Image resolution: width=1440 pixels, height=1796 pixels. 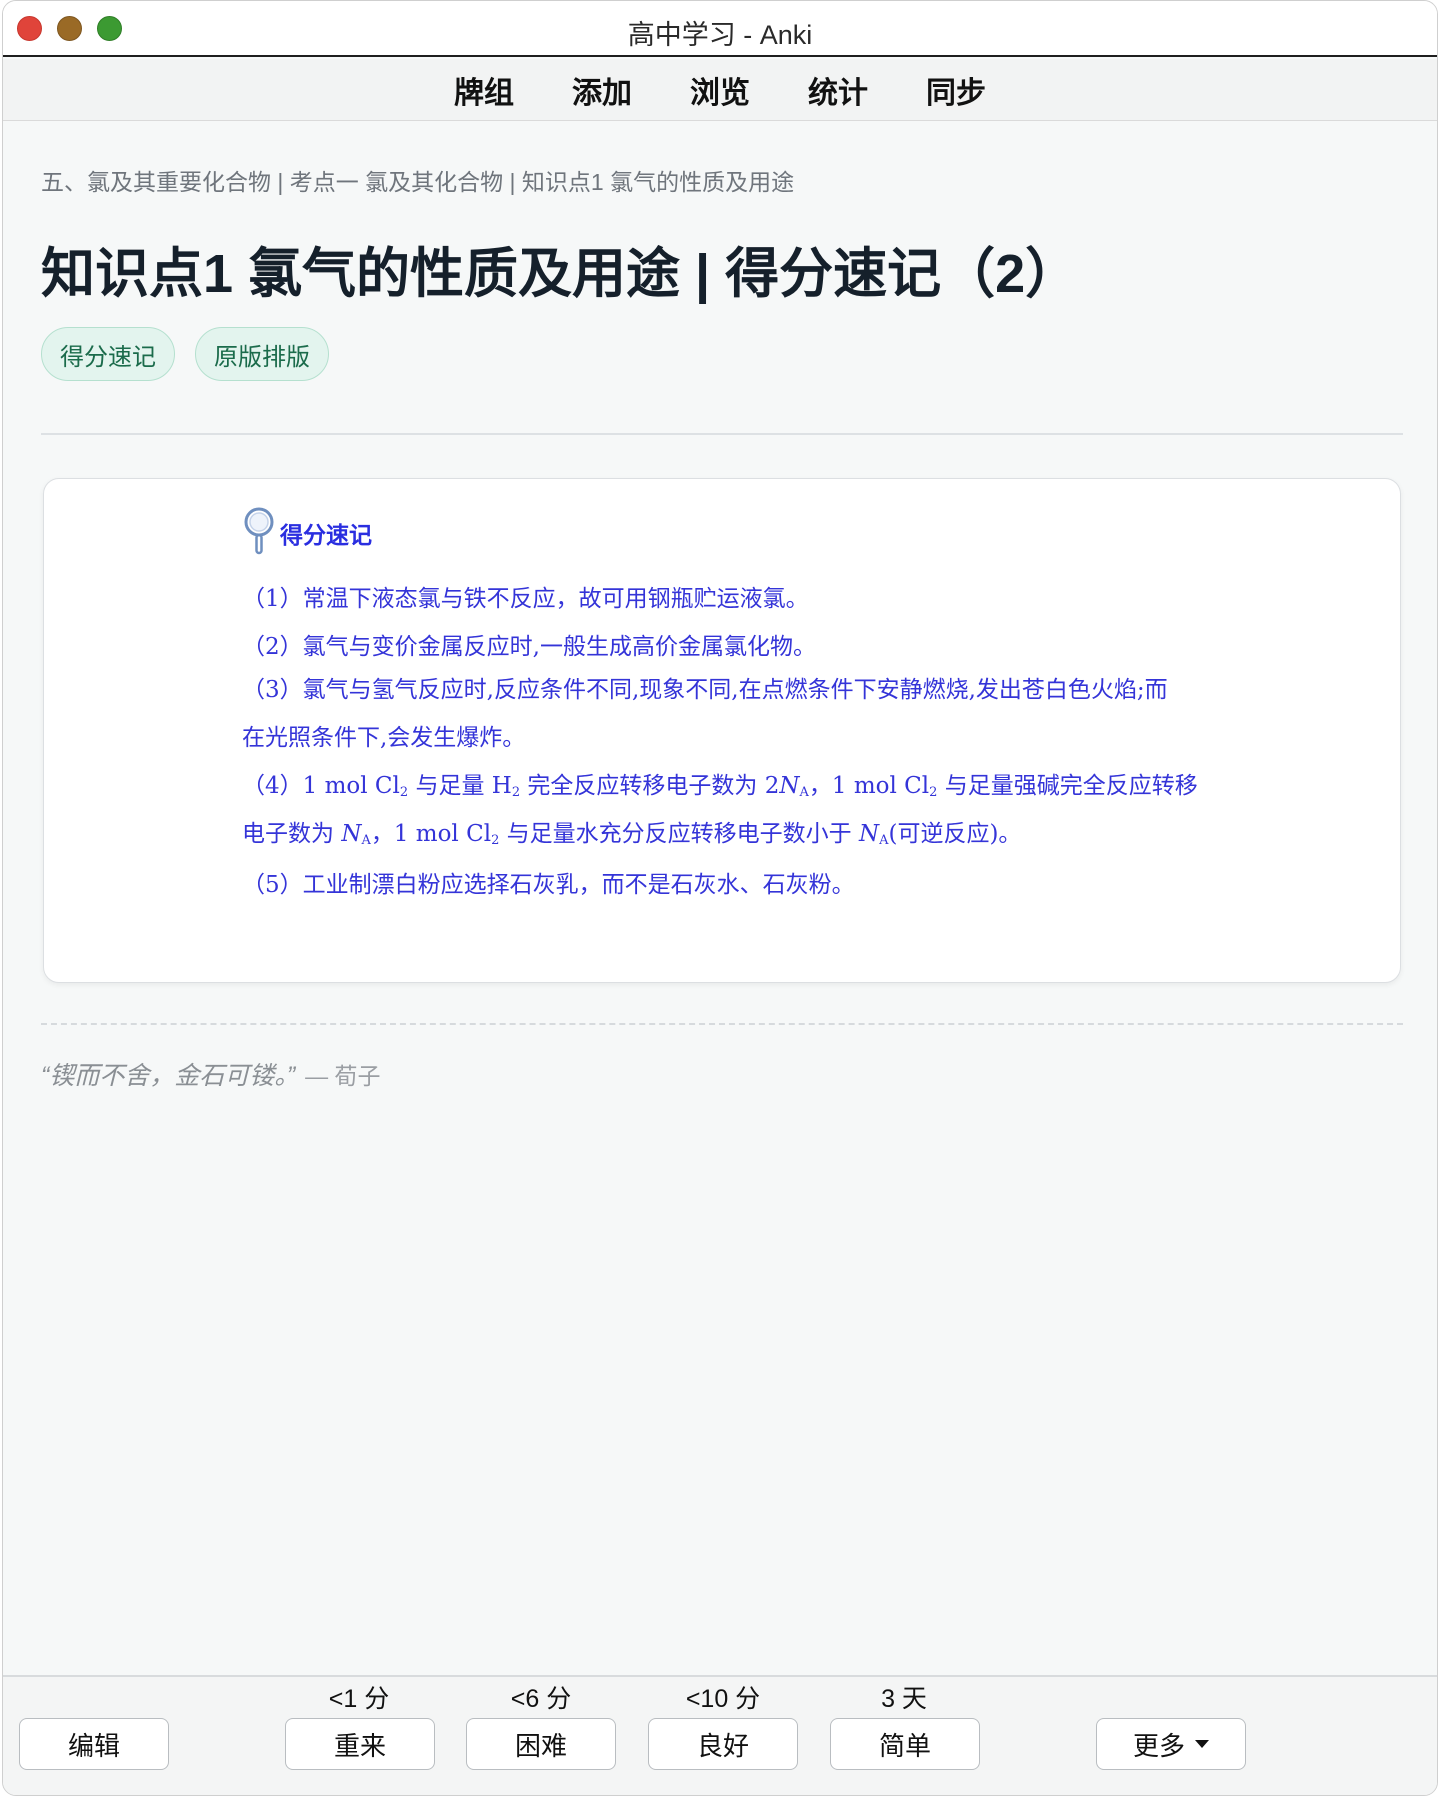 I want to click on quote-author: — 荀子, so click(x=343, y=1076).